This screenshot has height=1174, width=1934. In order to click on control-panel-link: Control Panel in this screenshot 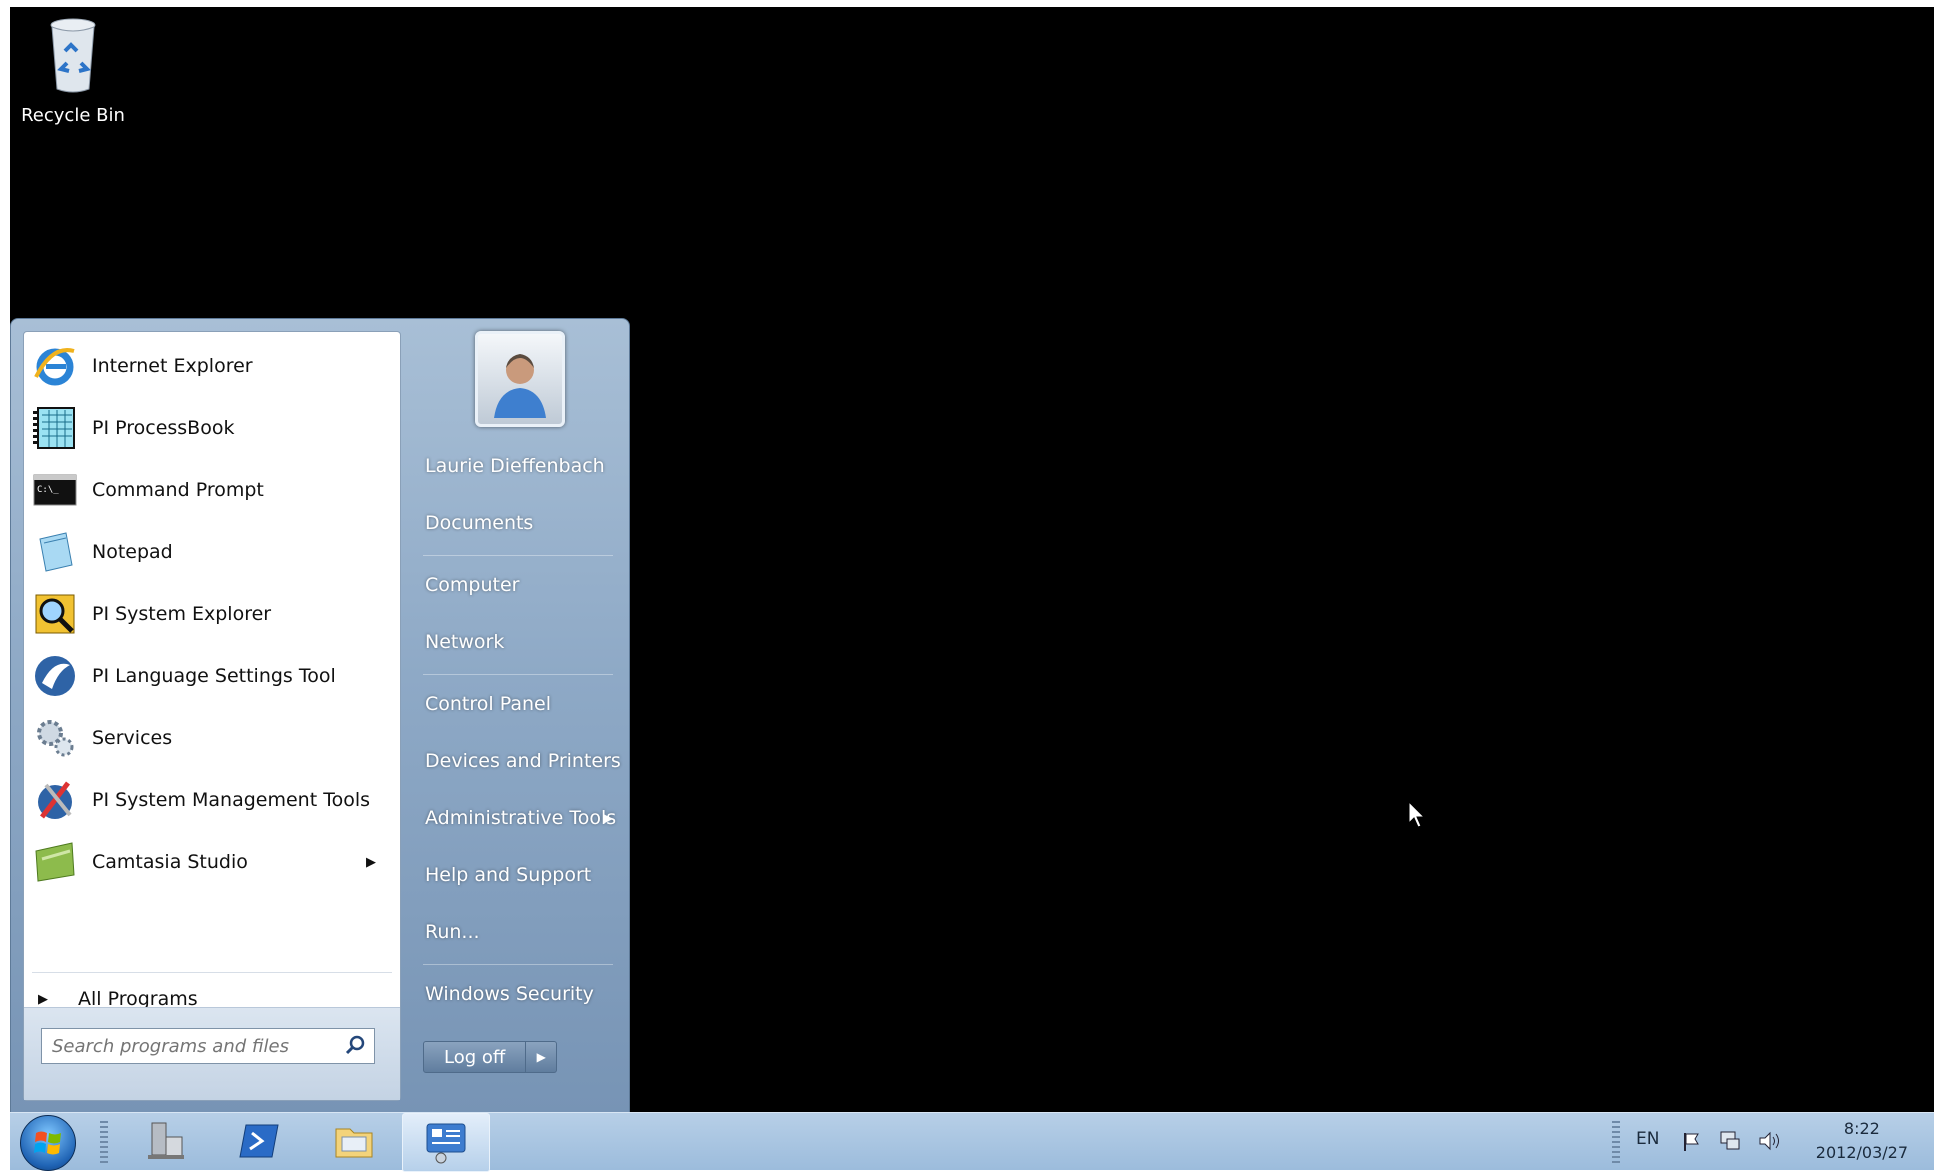, I will do `click(488, 704)`.